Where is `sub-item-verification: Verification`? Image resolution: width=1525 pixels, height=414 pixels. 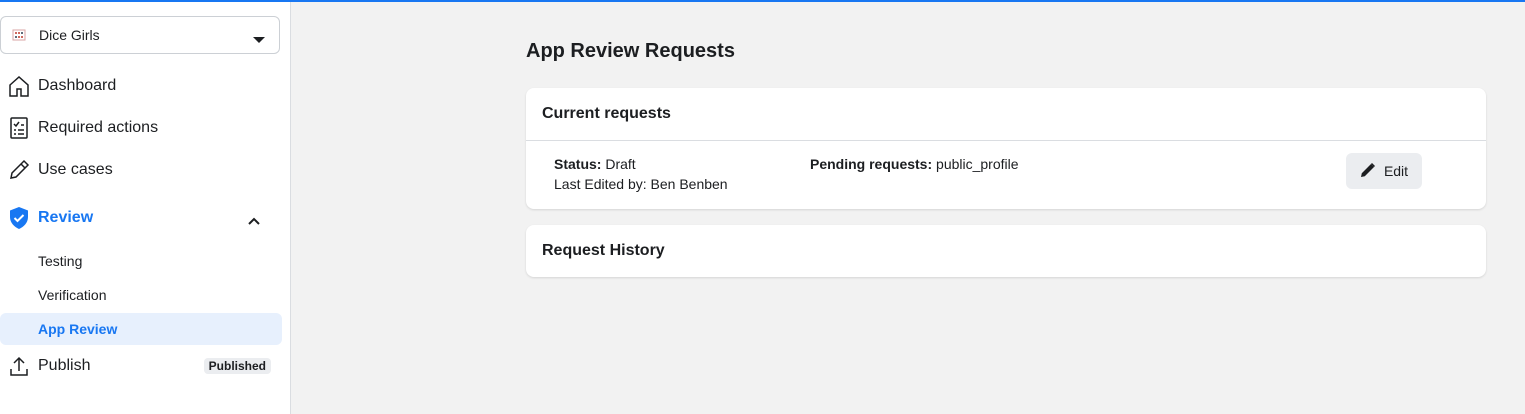
sub-item-verification: Verification is located at coordinates (141, 295).